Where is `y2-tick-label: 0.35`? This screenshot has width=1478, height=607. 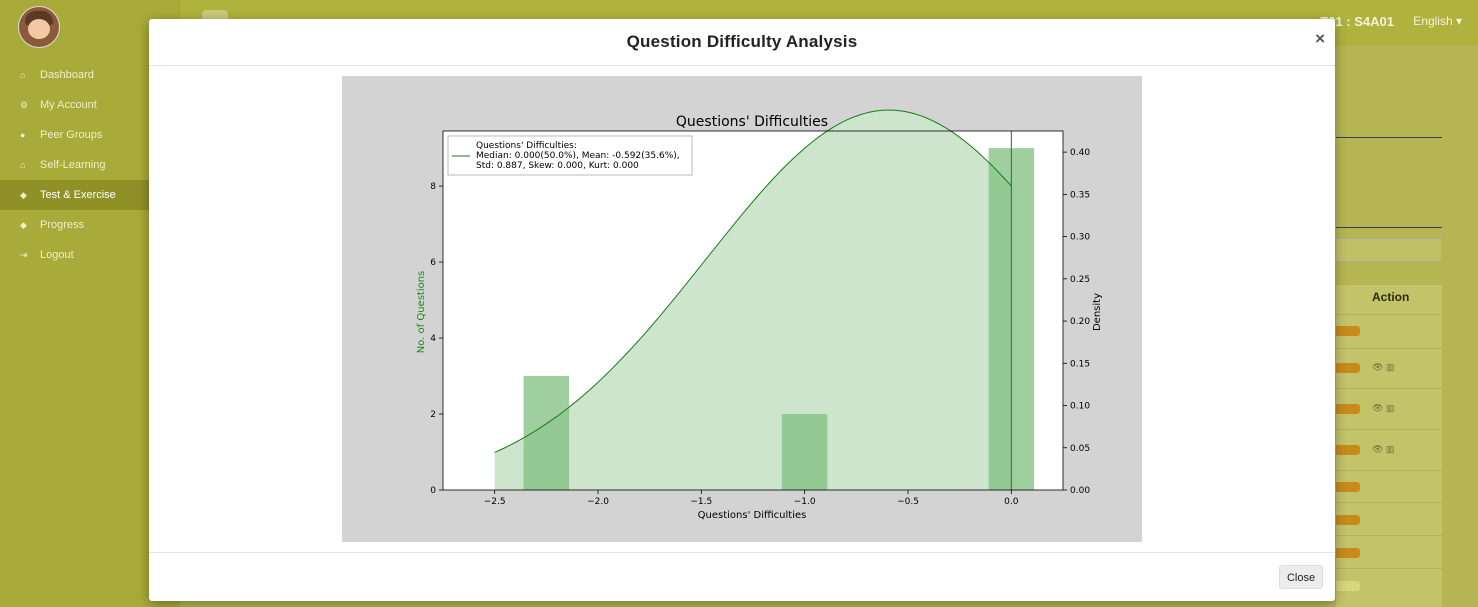
y2-tick-label: 0.35 is located at coordinates (1080, 195).